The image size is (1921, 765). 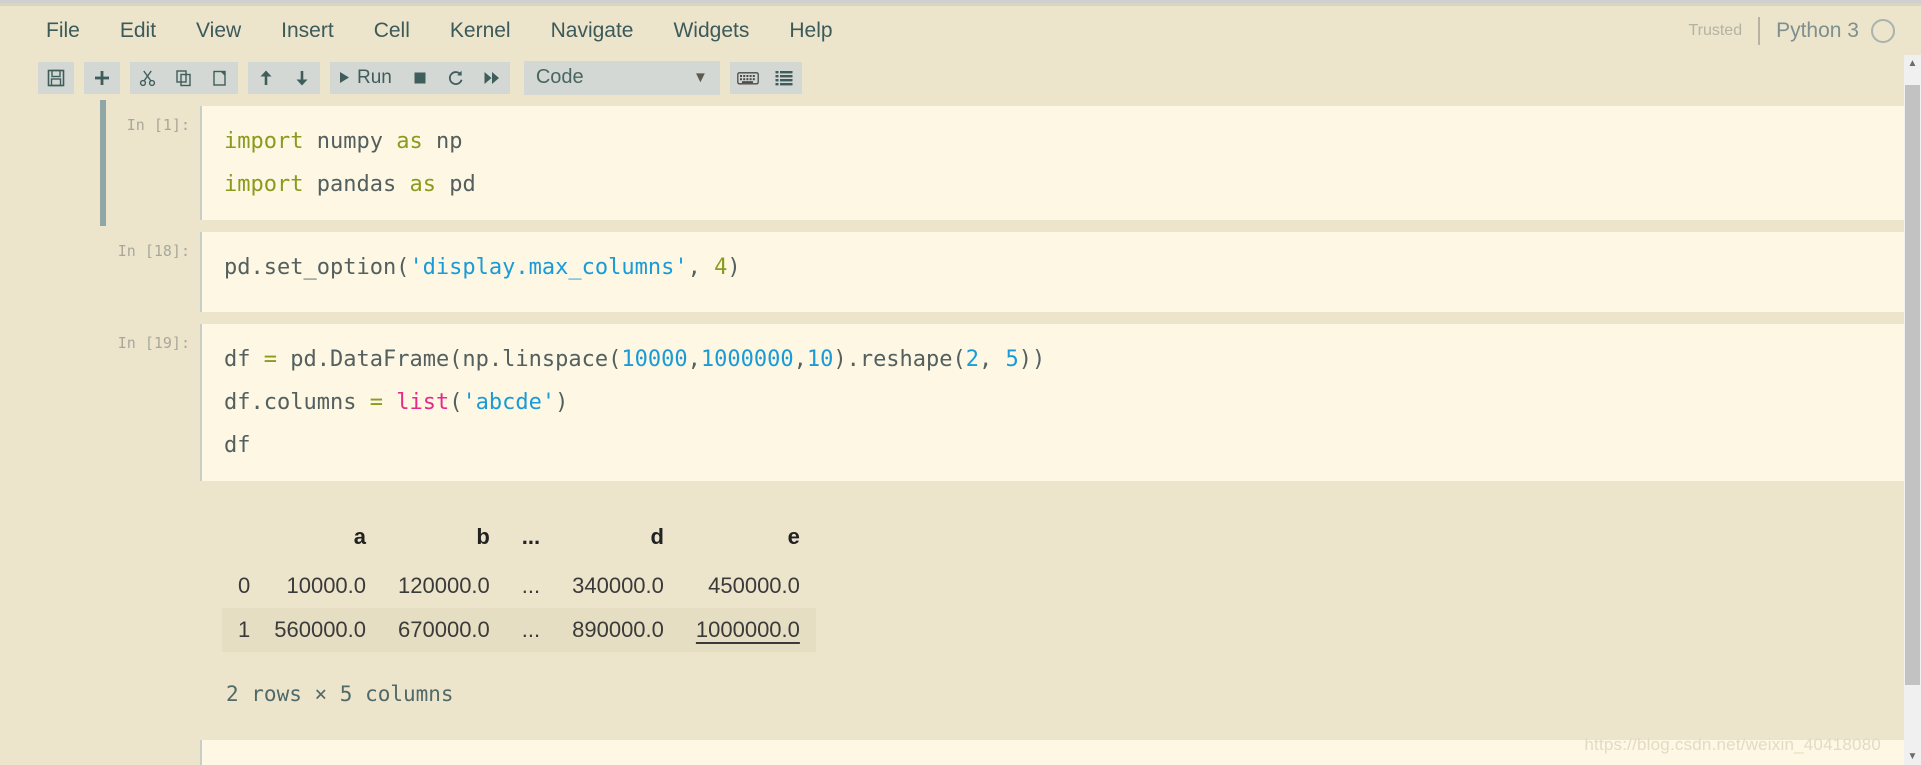 What do you see at coordinates (519, 586) in the screenshot?
I see `table-row: 0 10000.0 120000.0 ... 340000.0 450000.0` at bounding box center [519, 586].